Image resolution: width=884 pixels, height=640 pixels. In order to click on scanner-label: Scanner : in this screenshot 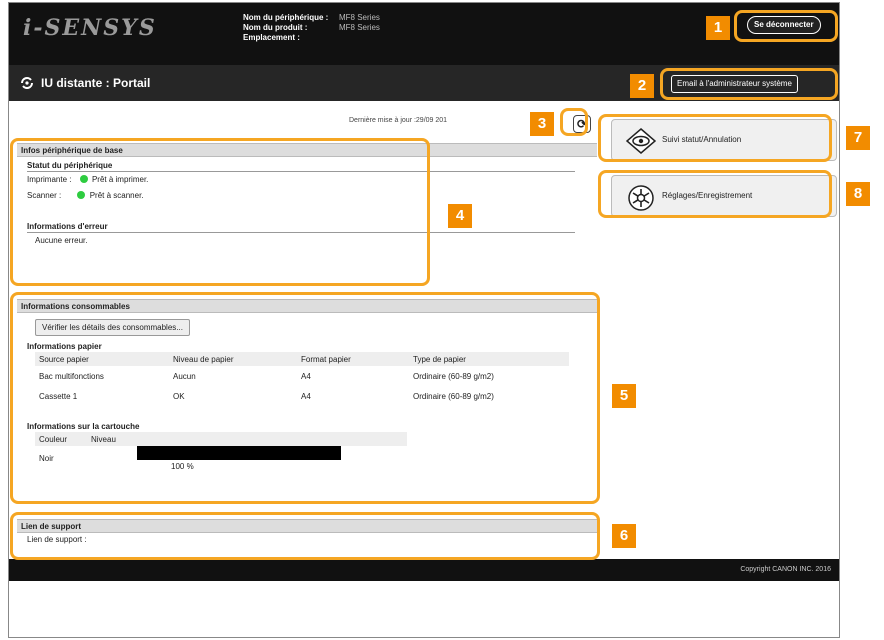, I will do `click(44, 195)`.